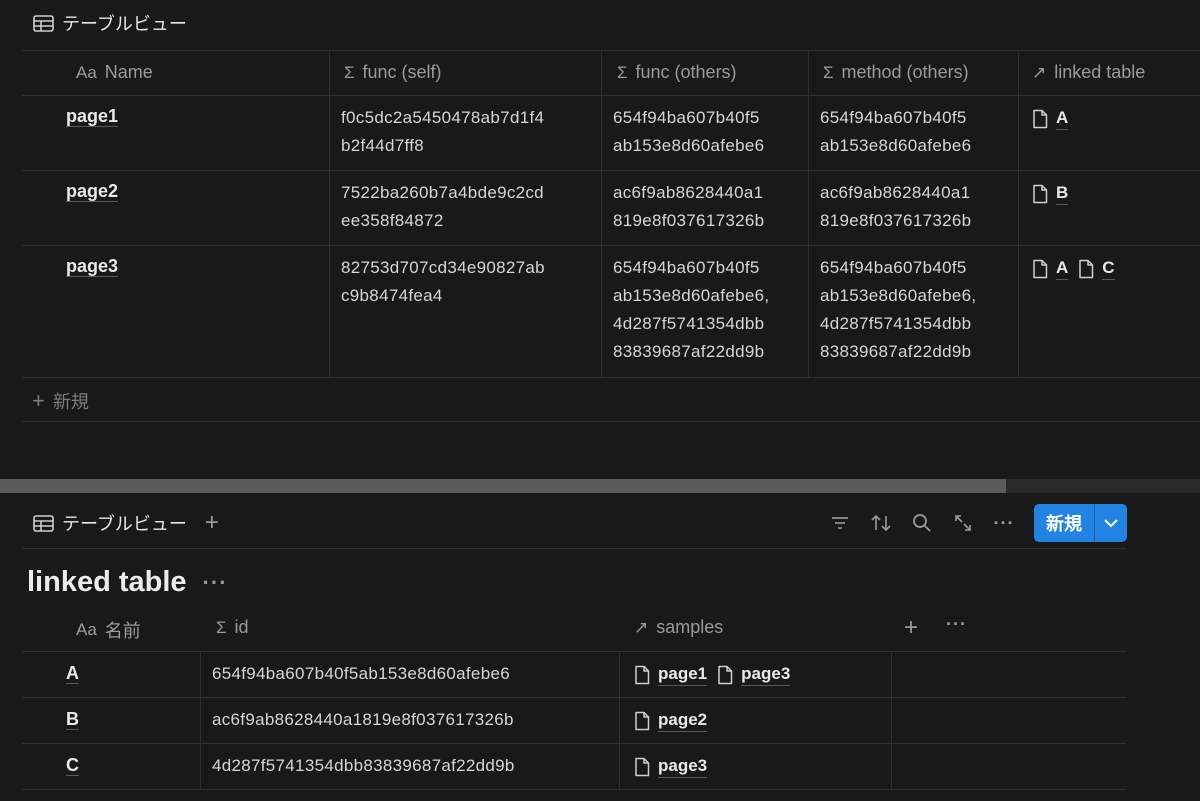  What do you see at coordinates (72, 673) in the screenshot?
I see `table-row-title: A` at bounding box center [72, 673].